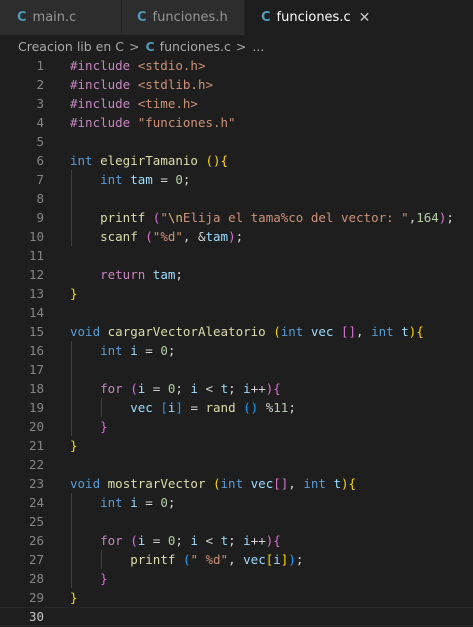  Describe the element at coordinates (236, 179) in the screenshot. I see `code-line: 7 int tam = 0;` at that location.